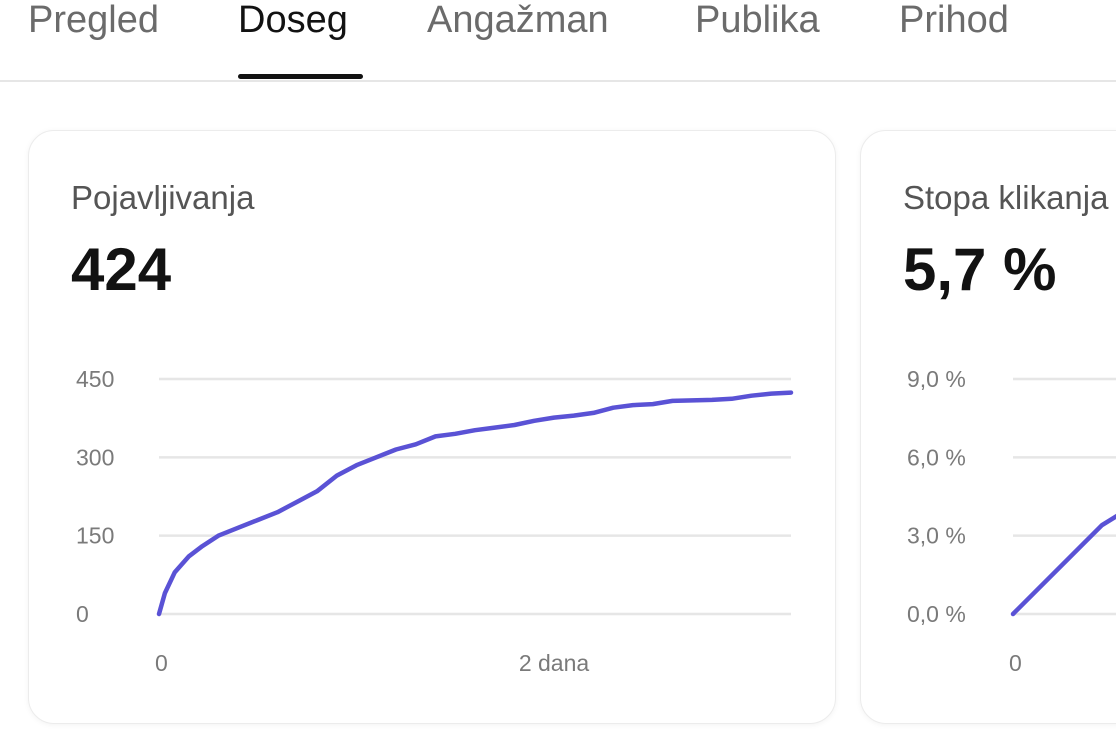 This screenshot has width=1116, height=740. I want to click on y-tick-label: 450, so click(95, 379).